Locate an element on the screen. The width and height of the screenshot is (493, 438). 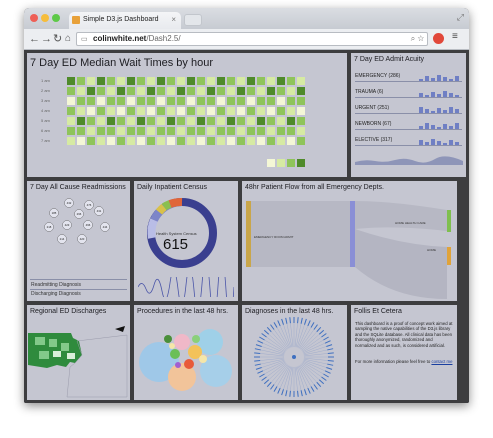
browser-tab: Simple D3.js Dashboard × is located at coordinates (125, 20).